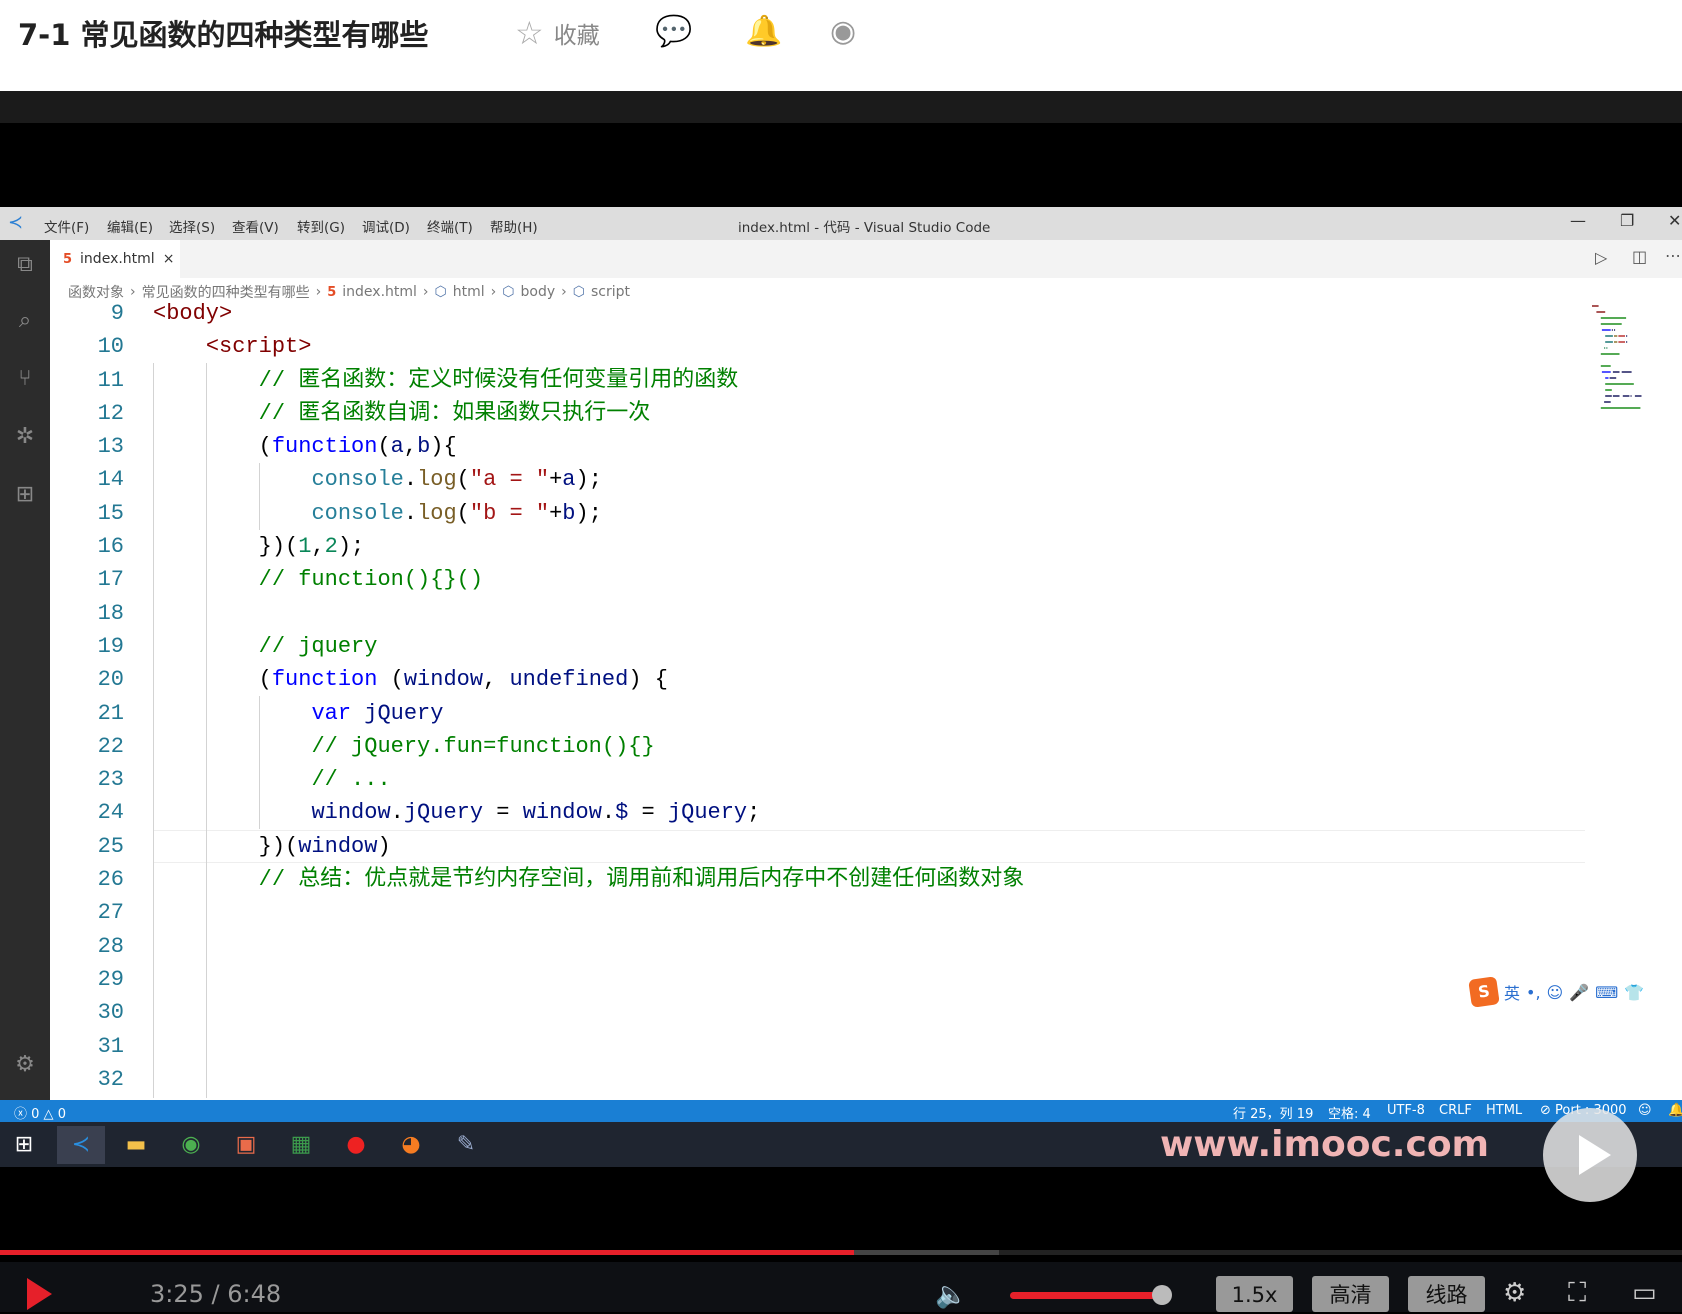 The width and height of the screenshot is (1682, 1314). Describe the element at coordinates (1162, 1295) in the screenshot. I see `volume-slider-handle` at that location.